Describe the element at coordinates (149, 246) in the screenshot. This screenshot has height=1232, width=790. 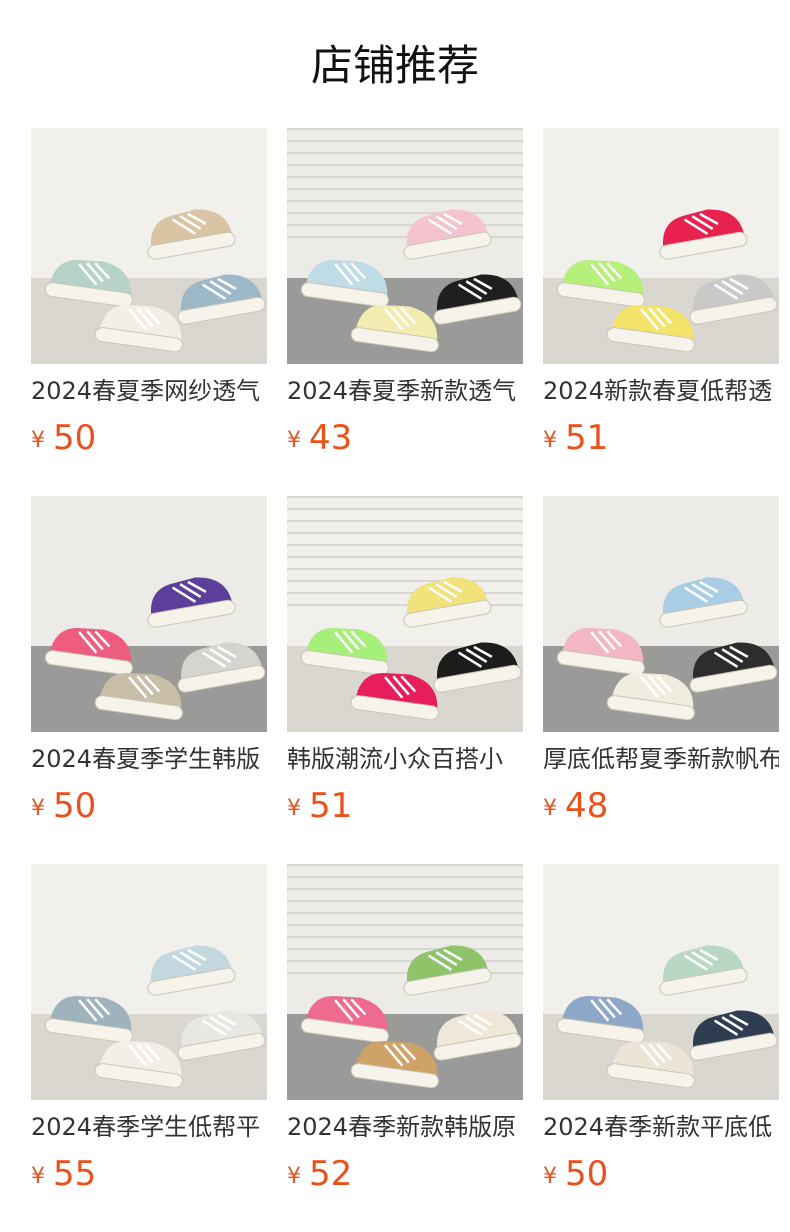
I see `sneakers-pastel-pile-photo` at that location.